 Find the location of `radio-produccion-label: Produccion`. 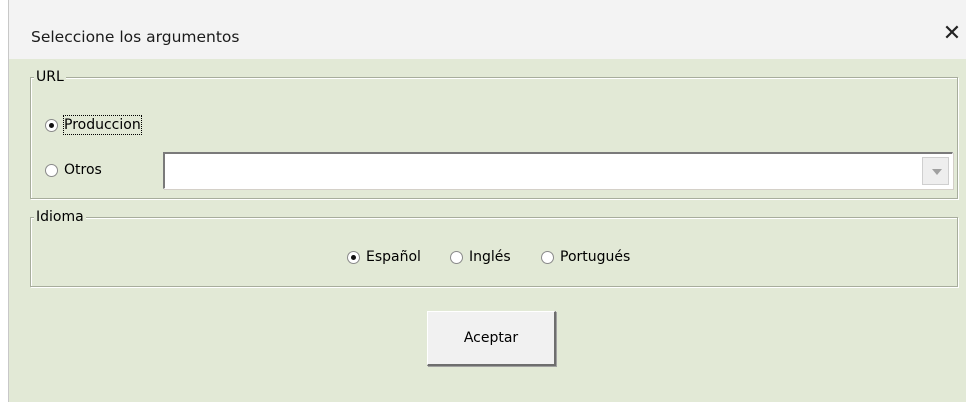

radio-produccion-label: Produccion is located at coordinates (102, 125).